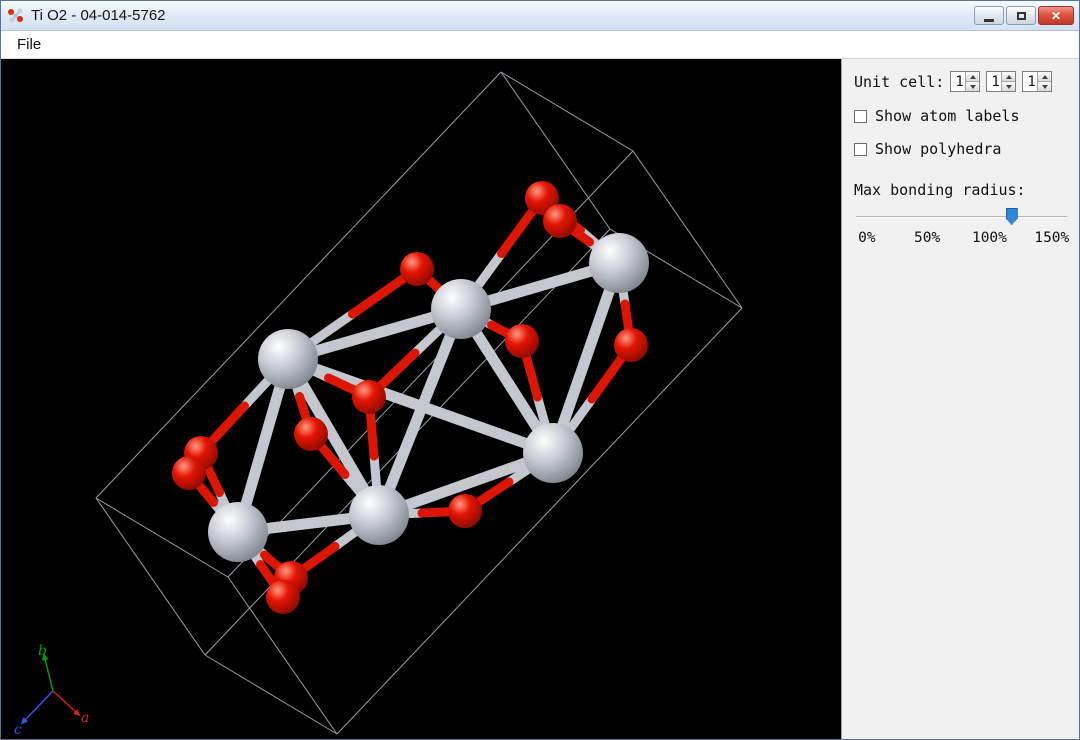 This screenshot has height=740, width=1080. Describe the element at coordinates (1056, 15) in the screenshot. I see `close-button: ✕` at that location.